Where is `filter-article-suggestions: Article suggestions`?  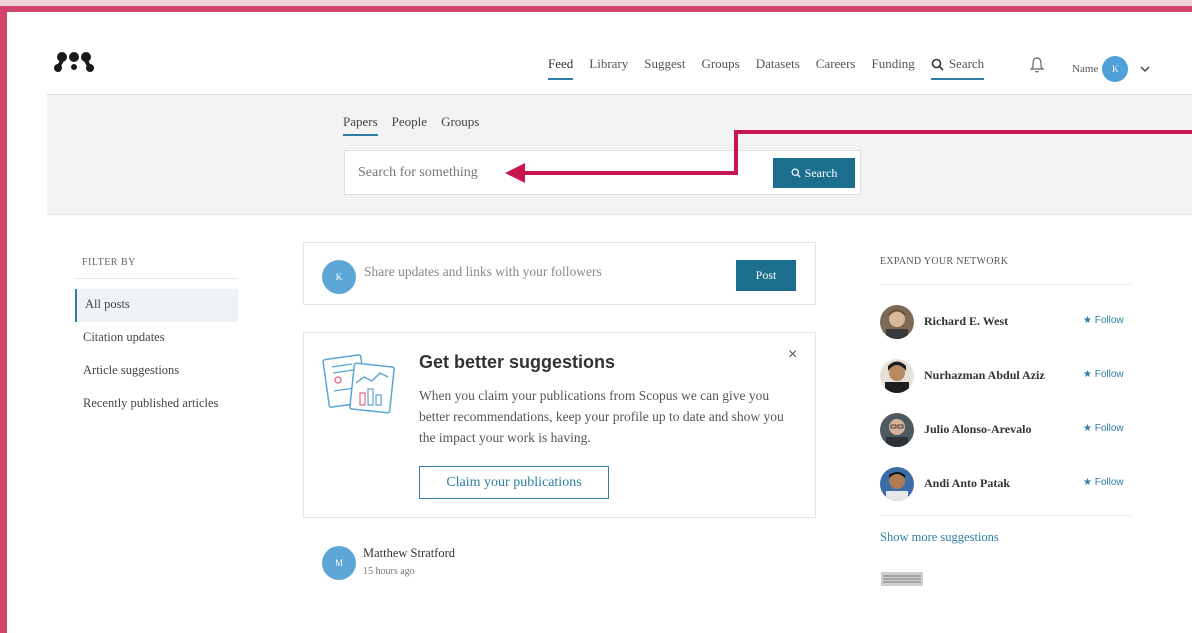 filter-article-suggestions: Article suggestions is located at coordinates (156, 371).